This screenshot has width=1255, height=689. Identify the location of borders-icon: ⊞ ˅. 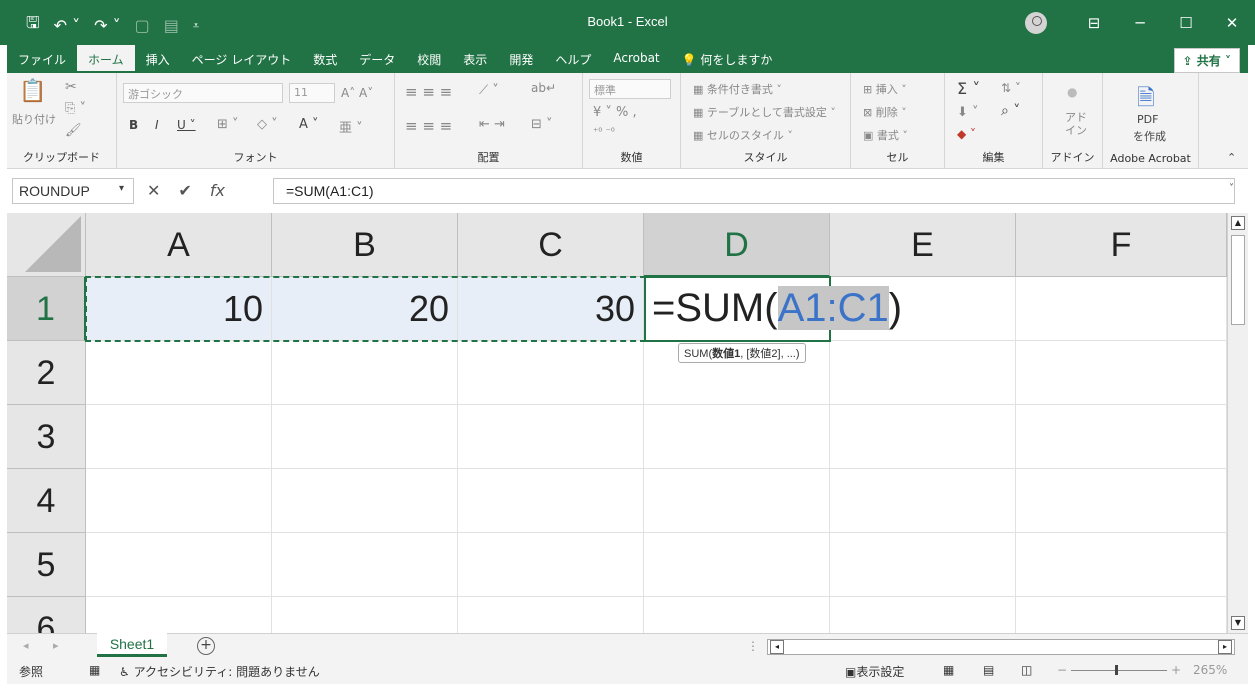
(228, 124).